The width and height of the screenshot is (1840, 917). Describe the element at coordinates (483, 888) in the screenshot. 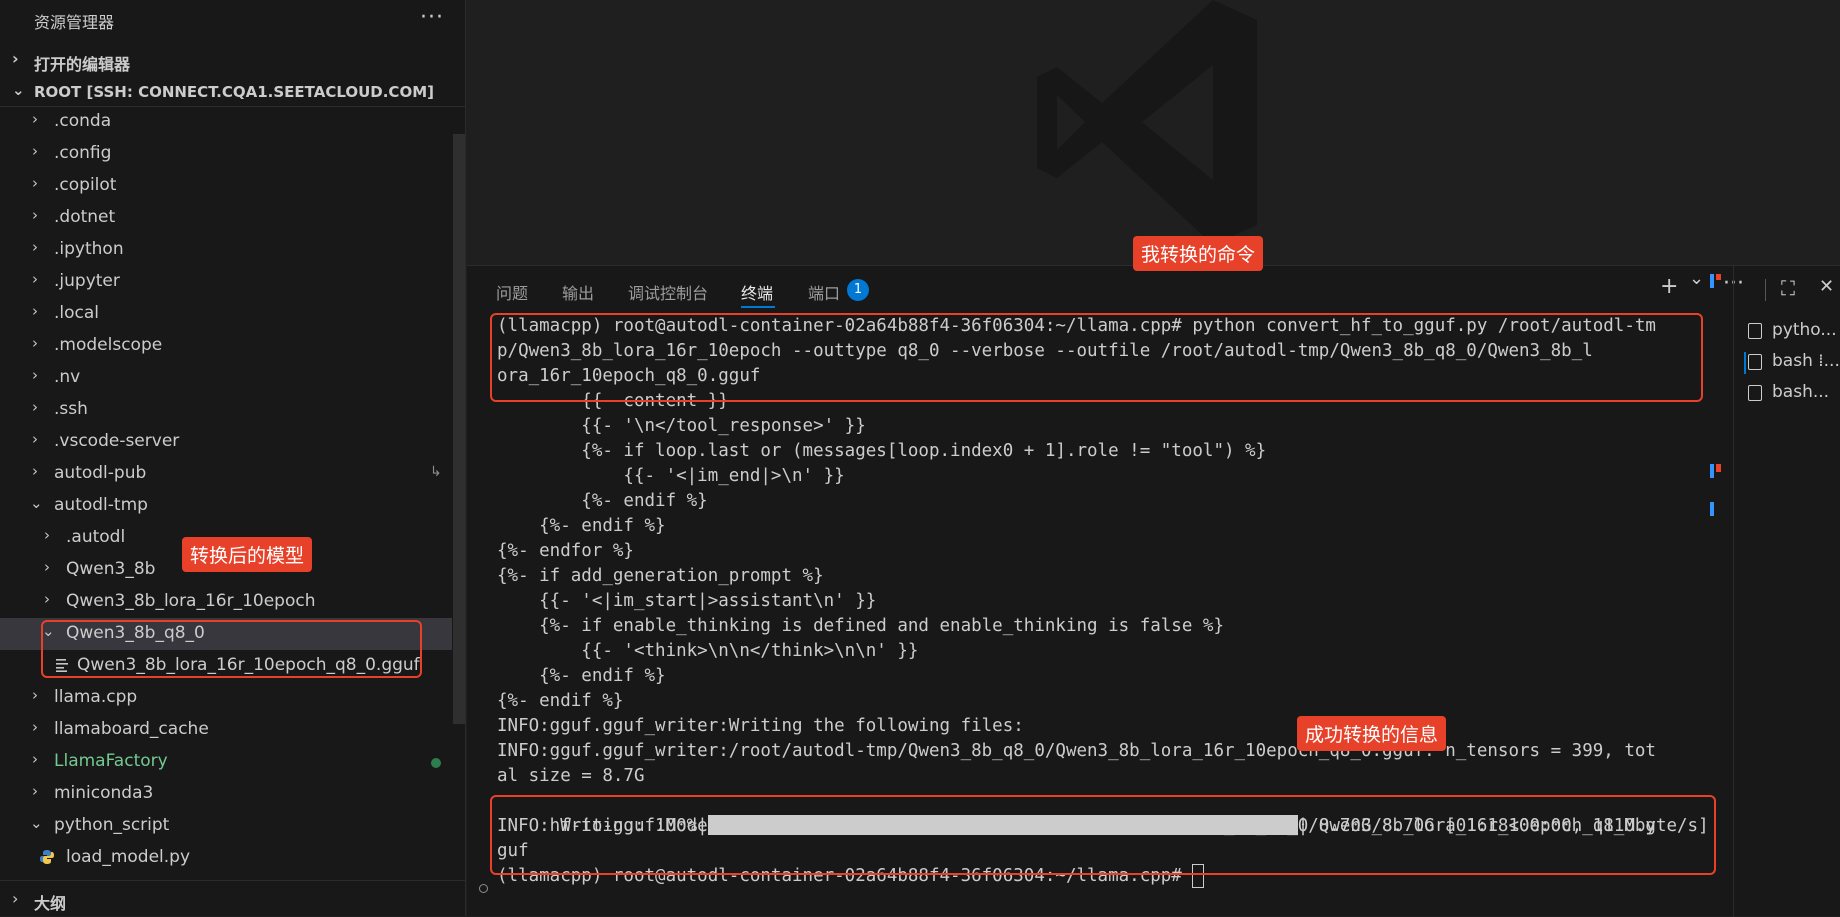

I see `command-decoration-icon` at that location.